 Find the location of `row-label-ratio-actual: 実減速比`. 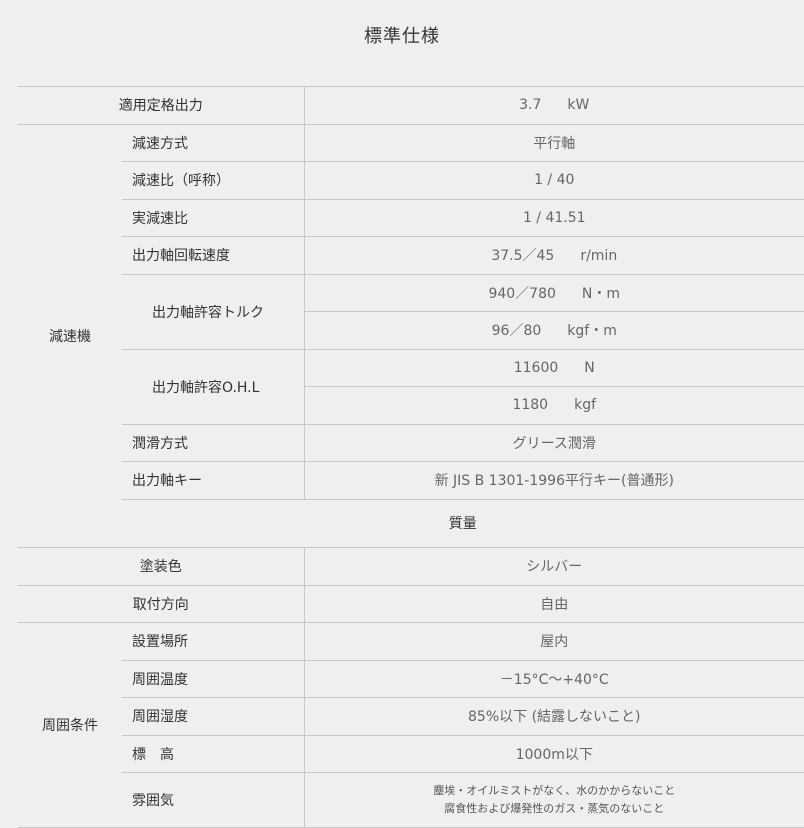

row-label-ratio-actual: 実減速比 is located at coordinates (213, 218).